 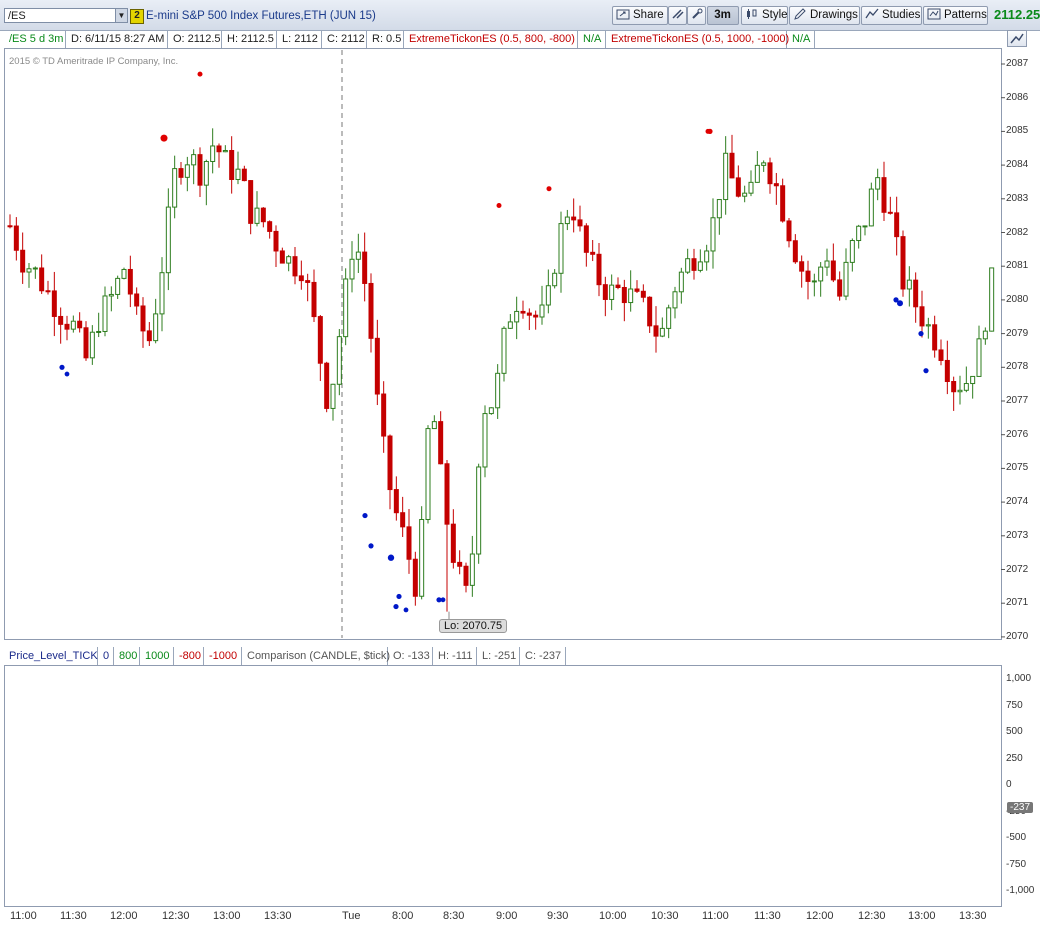 I want to click on tick-open: O: -133, so click(x=410, y=656).